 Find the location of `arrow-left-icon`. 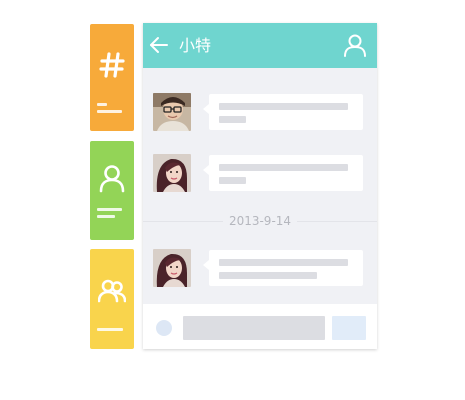

arrow-left-icon is located at coordinates (159, 45).